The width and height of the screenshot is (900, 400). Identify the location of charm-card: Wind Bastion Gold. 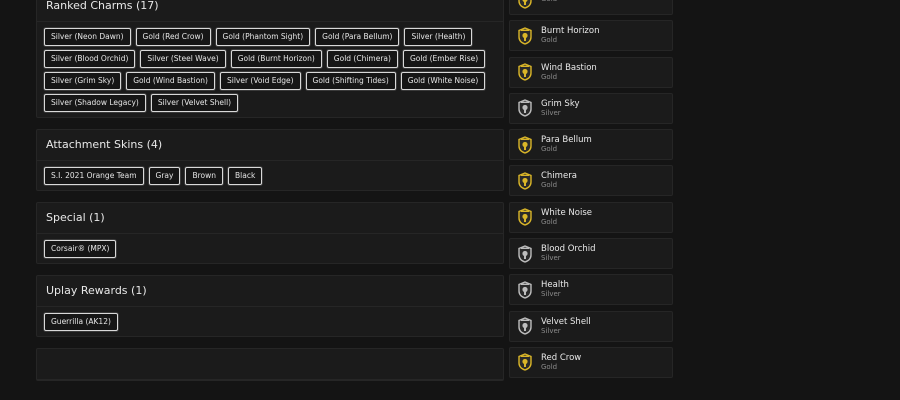
(591, 72).